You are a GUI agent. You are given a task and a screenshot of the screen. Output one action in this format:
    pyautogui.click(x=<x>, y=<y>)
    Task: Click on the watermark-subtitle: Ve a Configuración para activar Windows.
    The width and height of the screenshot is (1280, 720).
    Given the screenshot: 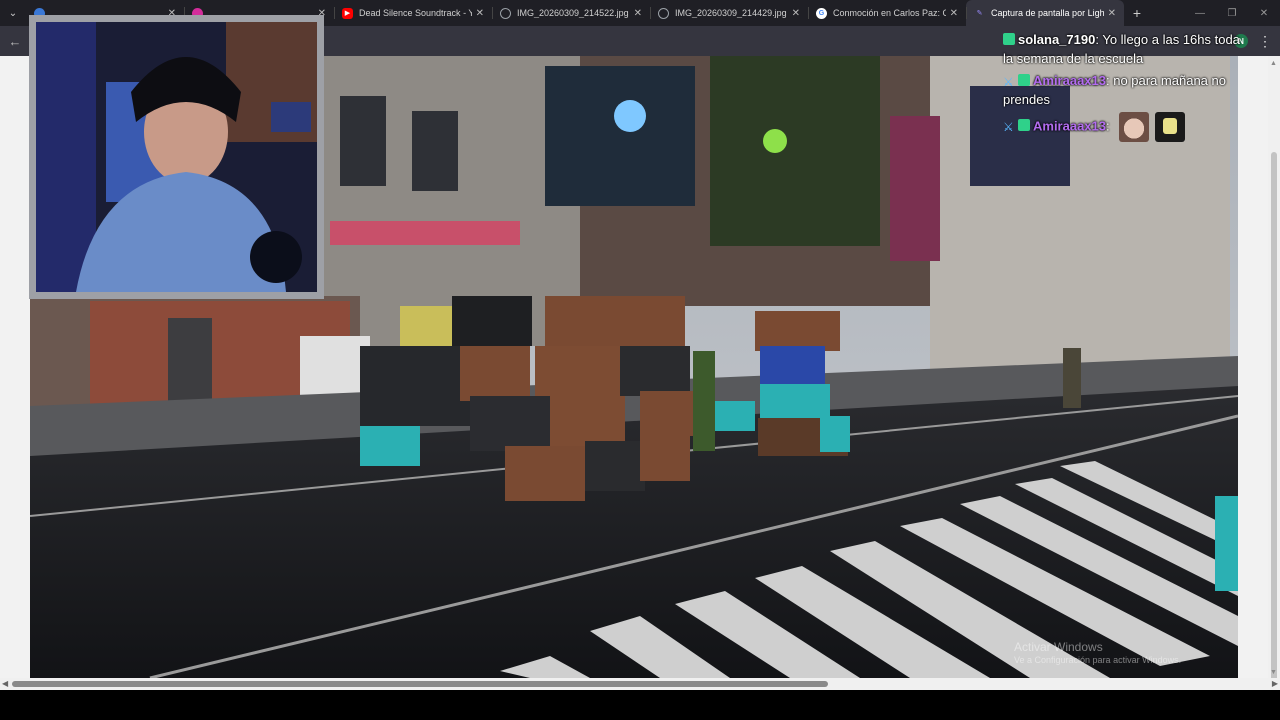 What is the action you would take?
    pyautogui.click(x=1098, y=660)
    